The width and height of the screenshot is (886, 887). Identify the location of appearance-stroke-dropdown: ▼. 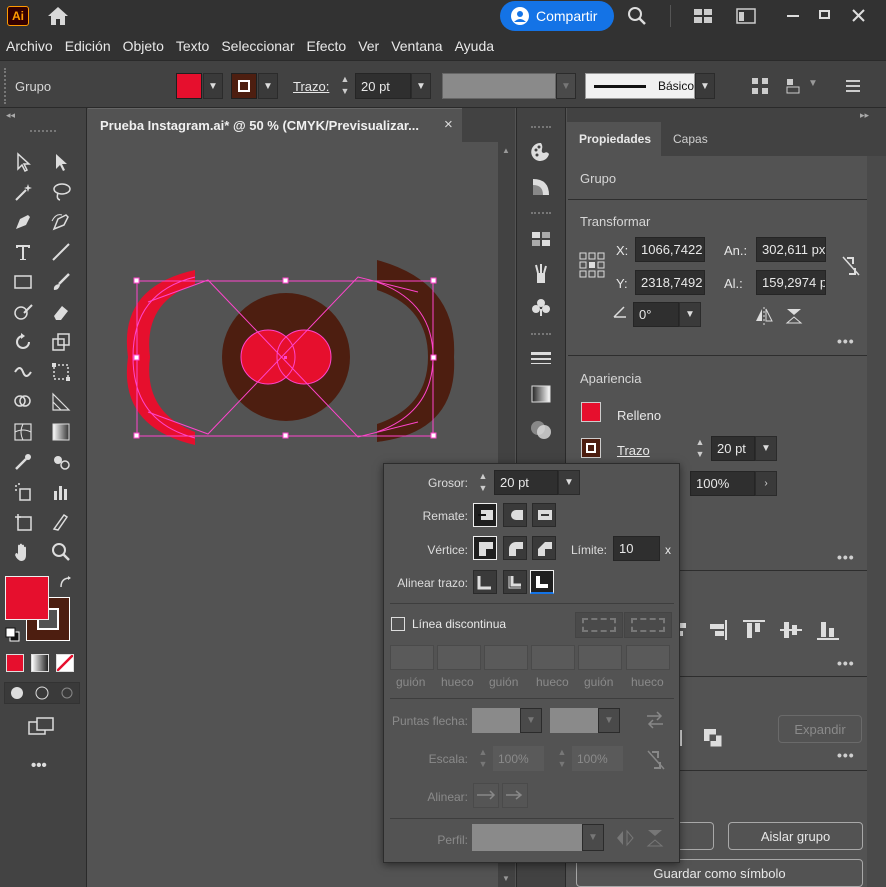
(766, 448).